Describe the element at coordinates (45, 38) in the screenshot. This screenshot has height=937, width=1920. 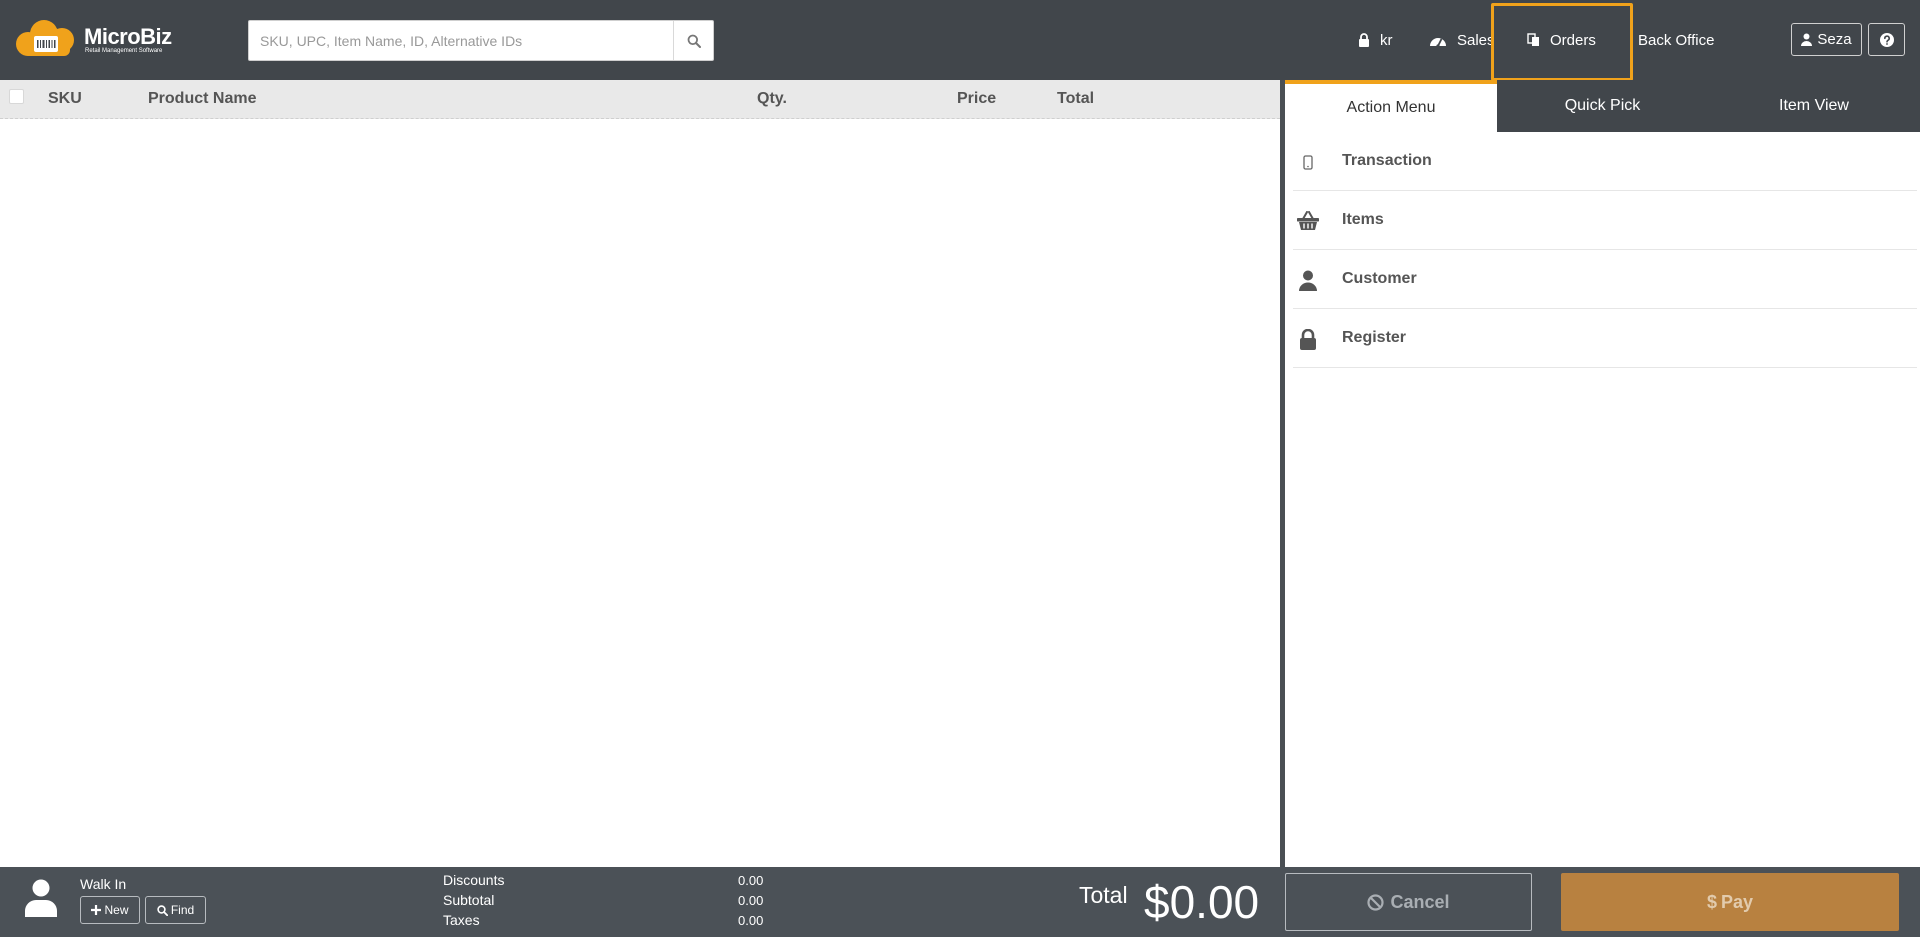
I see `cloud-logo-icon` at that location.